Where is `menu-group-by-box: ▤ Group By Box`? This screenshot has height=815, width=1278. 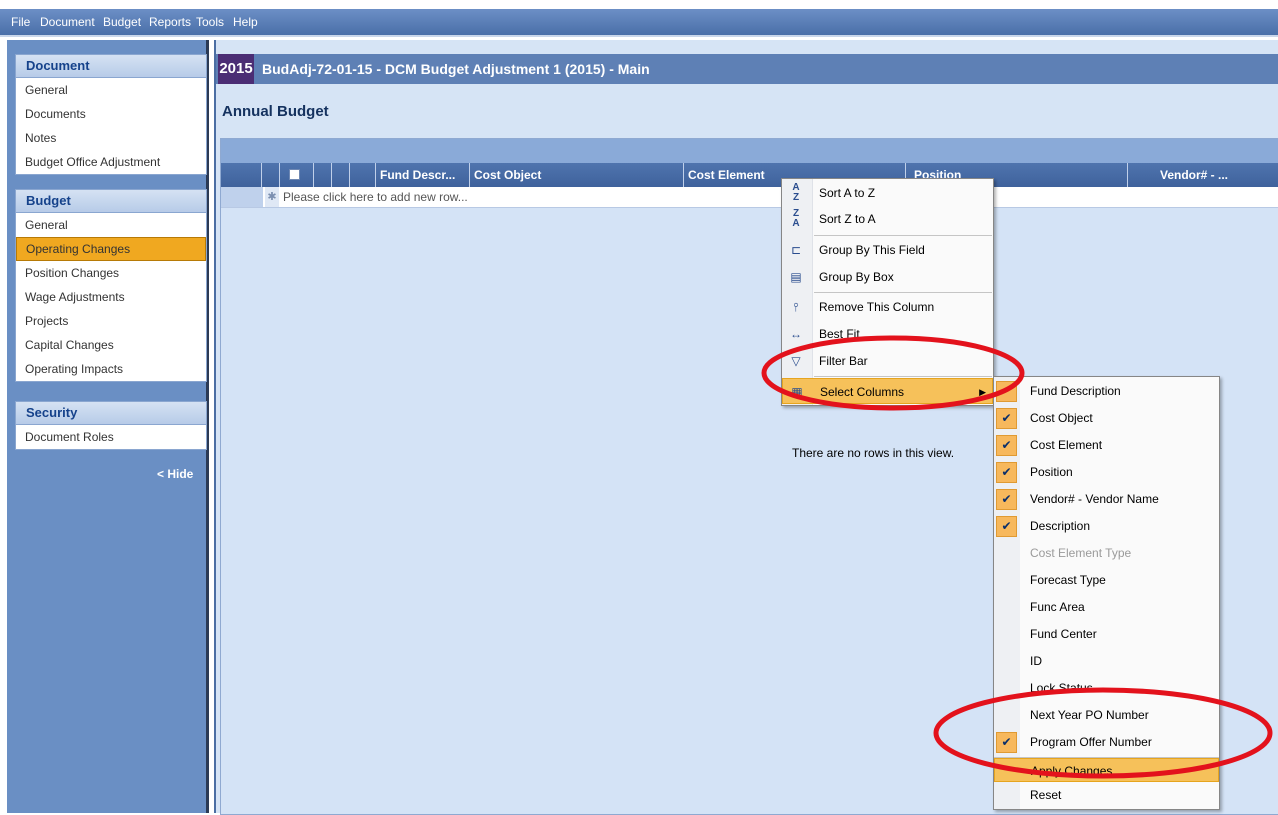 menu-group-by-box: ▤ Group By Box is located at coordinates (887, 277).